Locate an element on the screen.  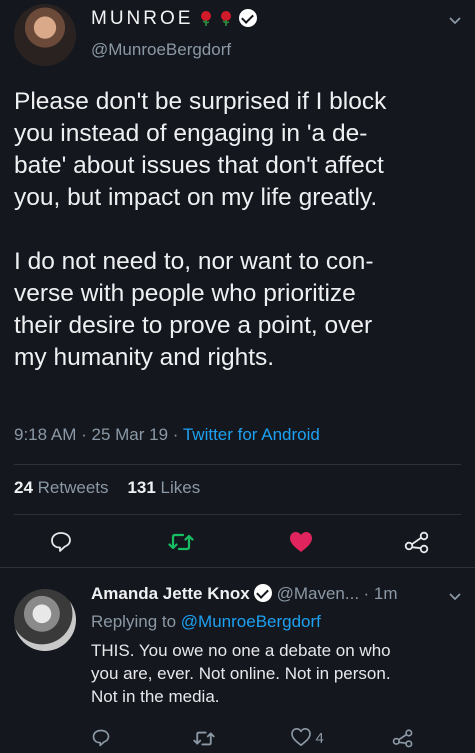
reply-author-row: Amanda Jette Knox @Maven... · 1m is located at coordinates (244, 594).